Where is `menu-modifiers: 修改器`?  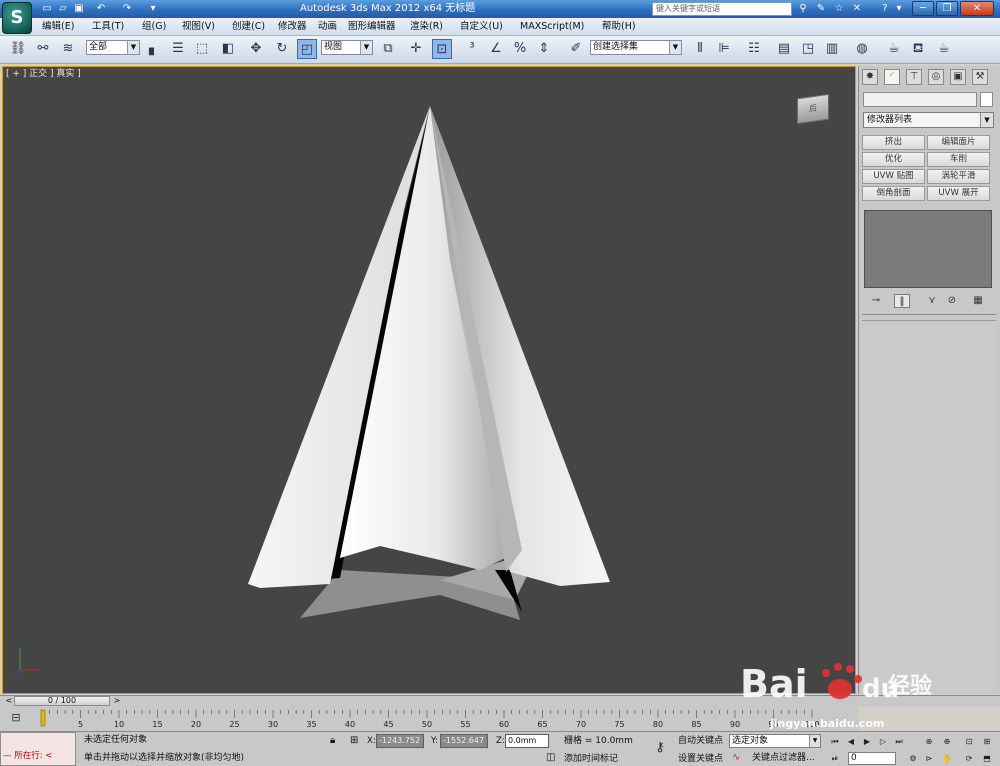 menu-modifiers: 修改器 is located at coordinates (292, 27).